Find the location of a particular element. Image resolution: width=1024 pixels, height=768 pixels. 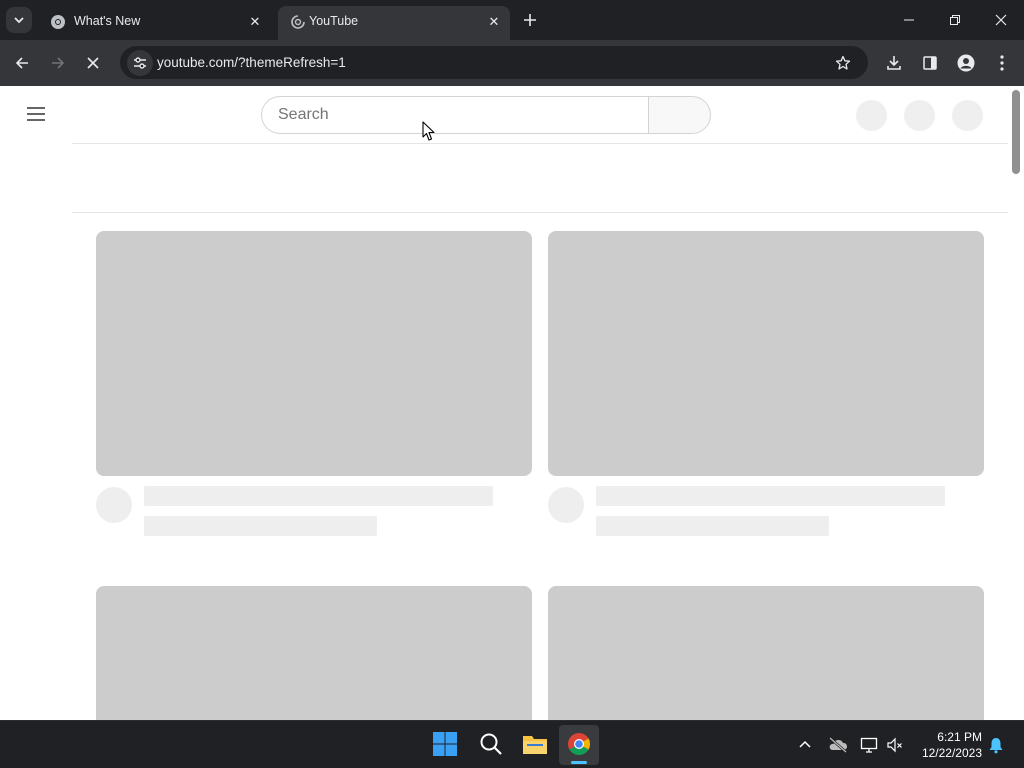

notifications-button is located at coordinates (996, 745).